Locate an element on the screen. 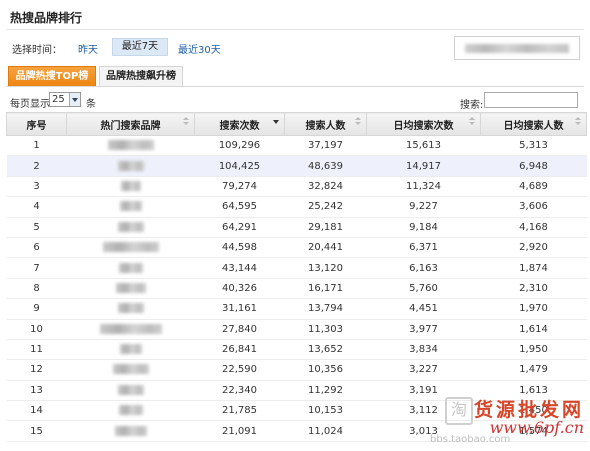  cell-avg-searches: 6,371 is located at coordinates (423, 248).